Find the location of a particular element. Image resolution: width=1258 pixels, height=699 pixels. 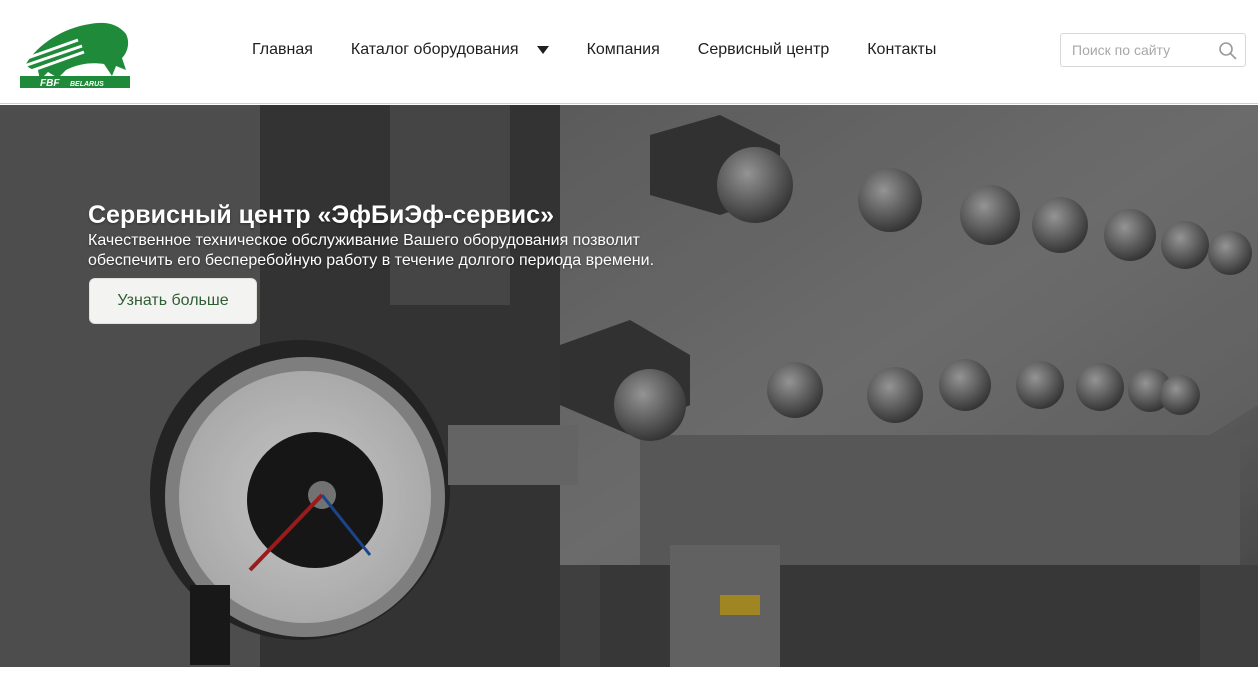

nav-item-label: Компания is located at coordinates (623, 49).